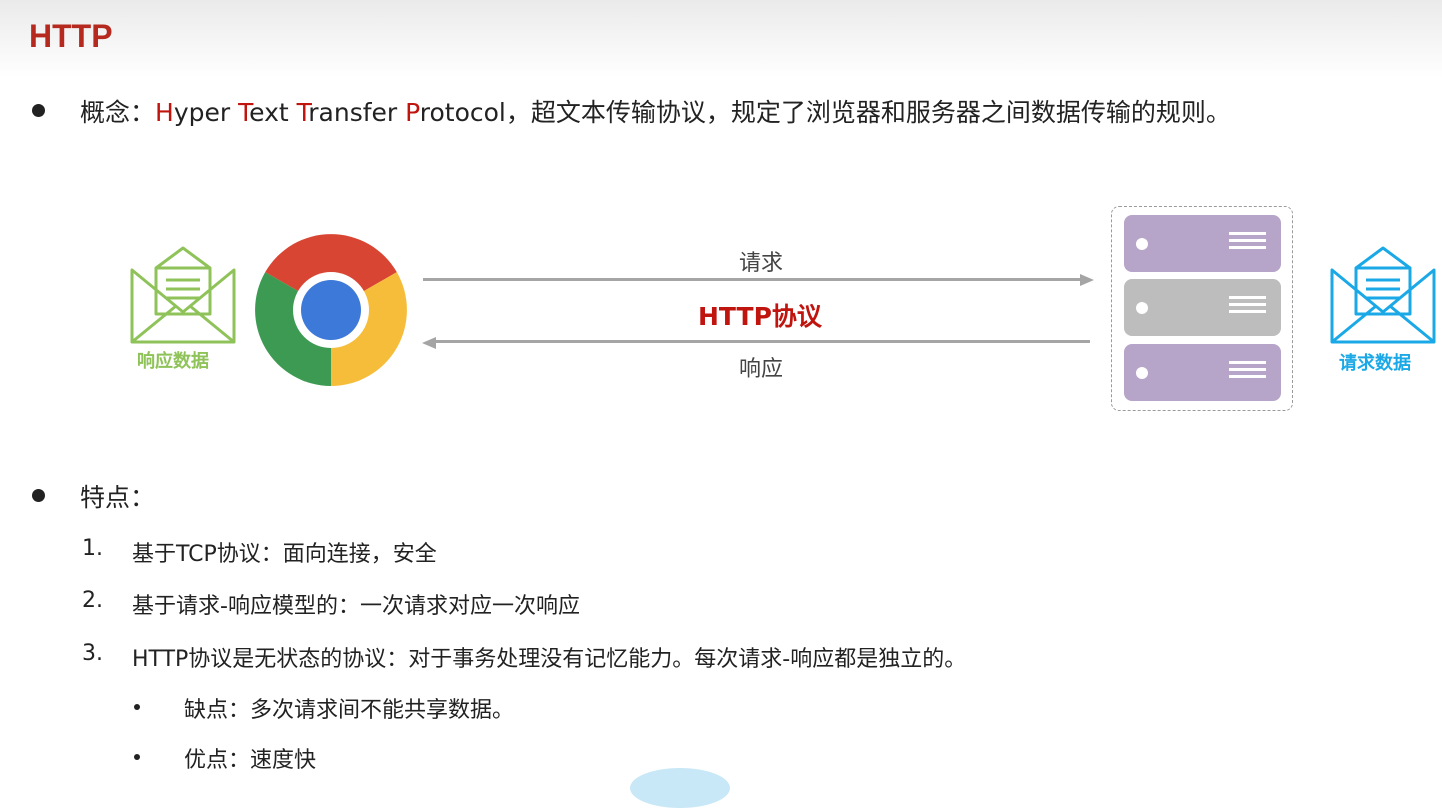 Image resolution: width=1442 pixels, height=808 pixels. Describe the element at coordinates (1383, 295) in the screenshot. I see `envelope-blue-icon` at that location.